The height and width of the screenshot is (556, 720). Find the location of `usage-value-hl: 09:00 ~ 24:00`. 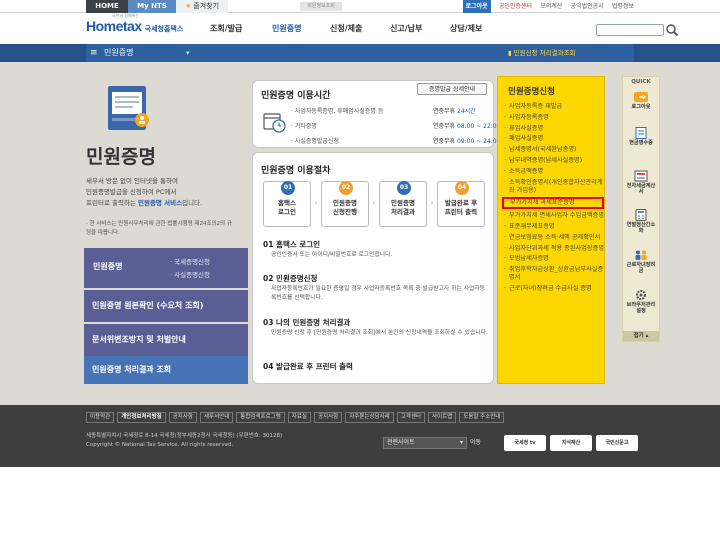

usage-value-hl: 09:00 ~ 24:00 is located at coordinates (479, 141).